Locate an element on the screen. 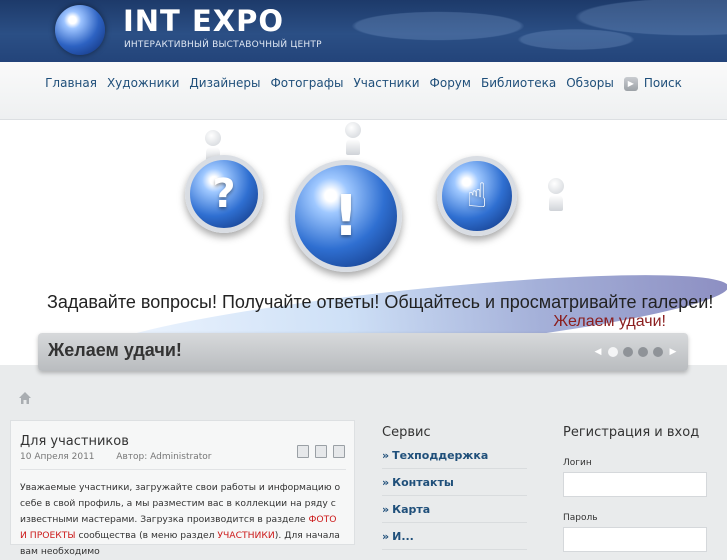  nav-item-library: Библиотека is located at coordinates (518, 83).